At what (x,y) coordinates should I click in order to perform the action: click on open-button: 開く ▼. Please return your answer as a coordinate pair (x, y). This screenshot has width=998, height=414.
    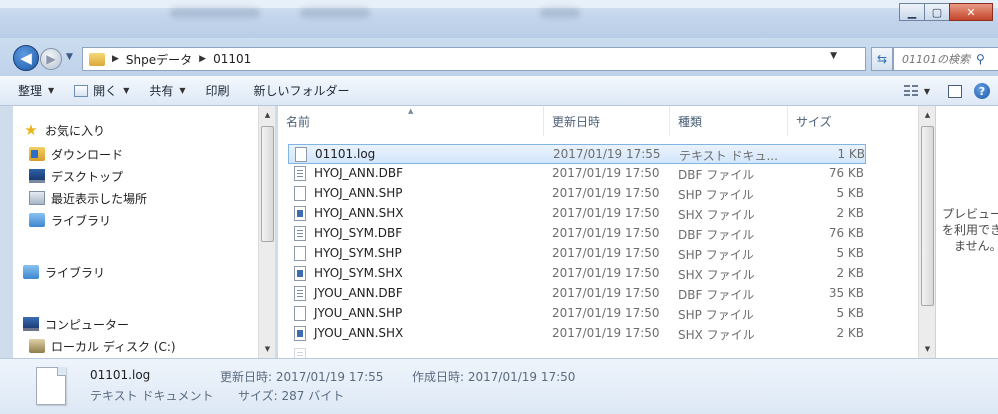
    Looking at the image, I should click on (101, 91).